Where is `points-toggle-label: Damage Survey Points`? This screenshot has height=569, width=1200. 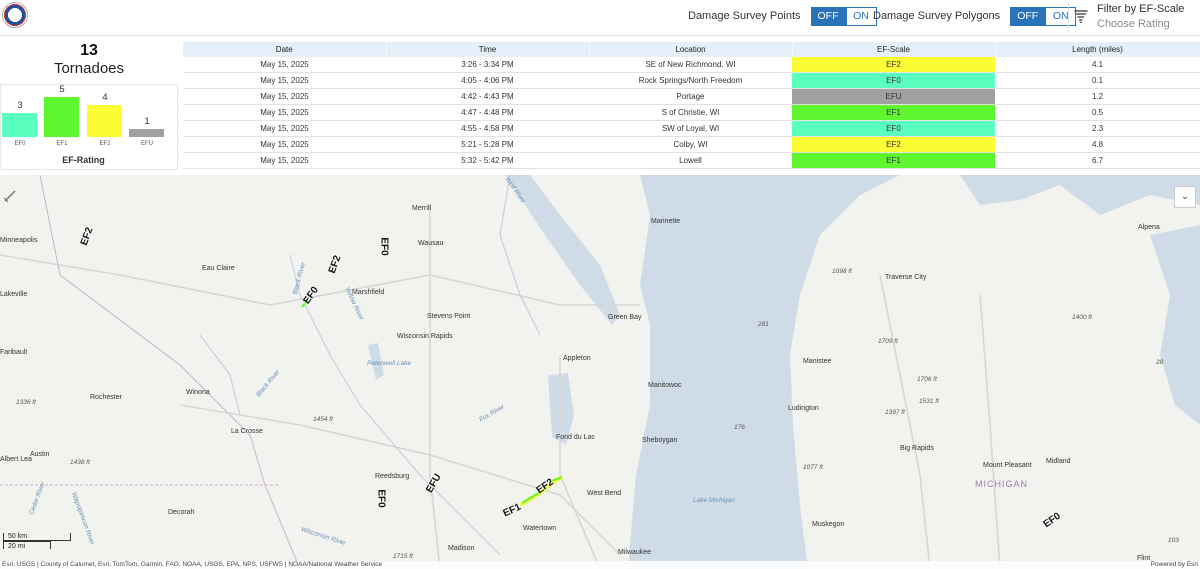
points-toggle-label: Damage Survey Points is located at coordinates (744, 16).